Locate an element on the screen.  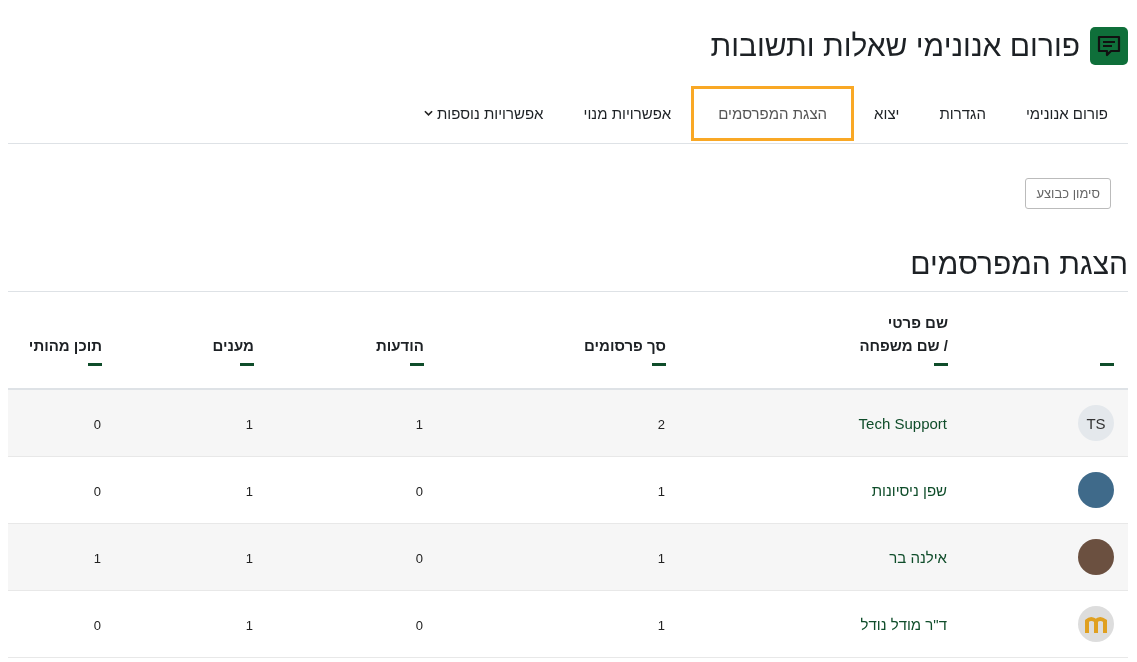
page-title: פורום אנונימי שאלות ותשובות is located at coordinates (895, 46).